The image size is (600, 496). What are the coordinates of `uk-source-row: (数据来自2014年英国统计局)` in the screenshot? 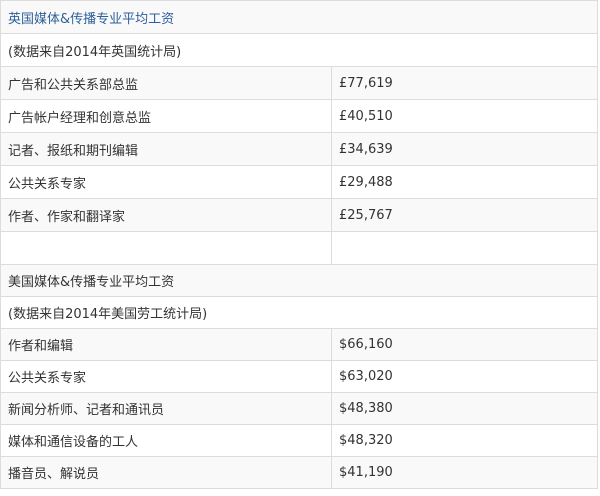 It's located at (299, 50).